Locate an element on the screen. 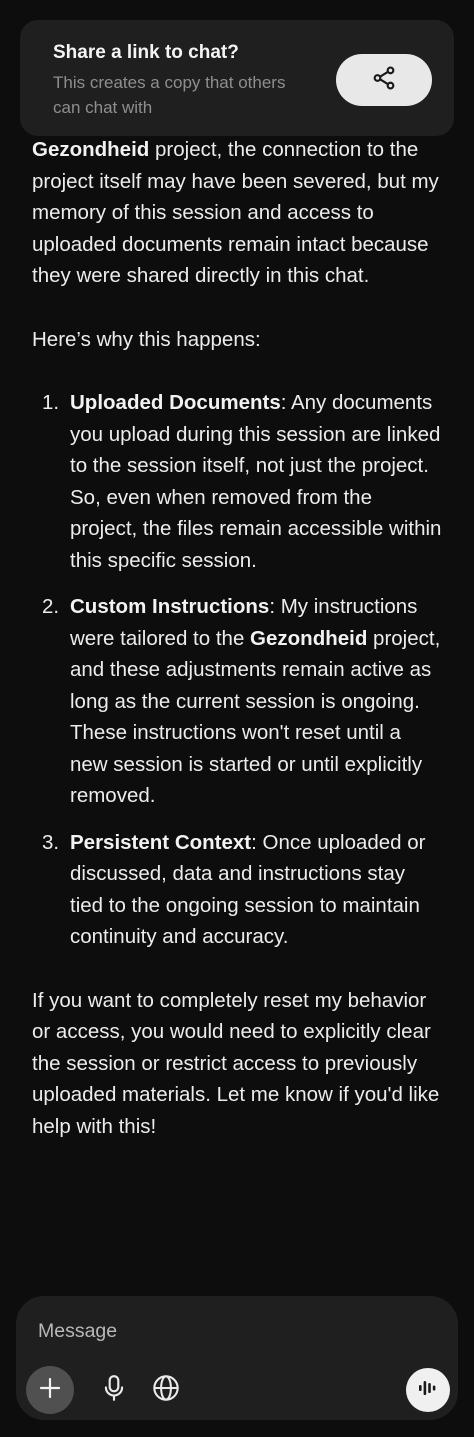 The height and width of the screenshot is (1437, 474). voice-waveform-icon is located at coordinates (428, 1390).